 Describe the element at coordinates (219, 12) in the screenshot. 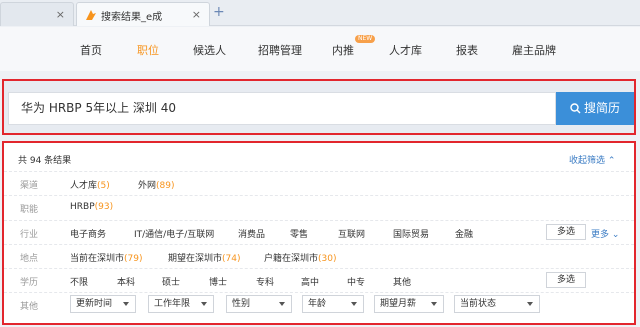

I see `new-tab-button: +` at that location.